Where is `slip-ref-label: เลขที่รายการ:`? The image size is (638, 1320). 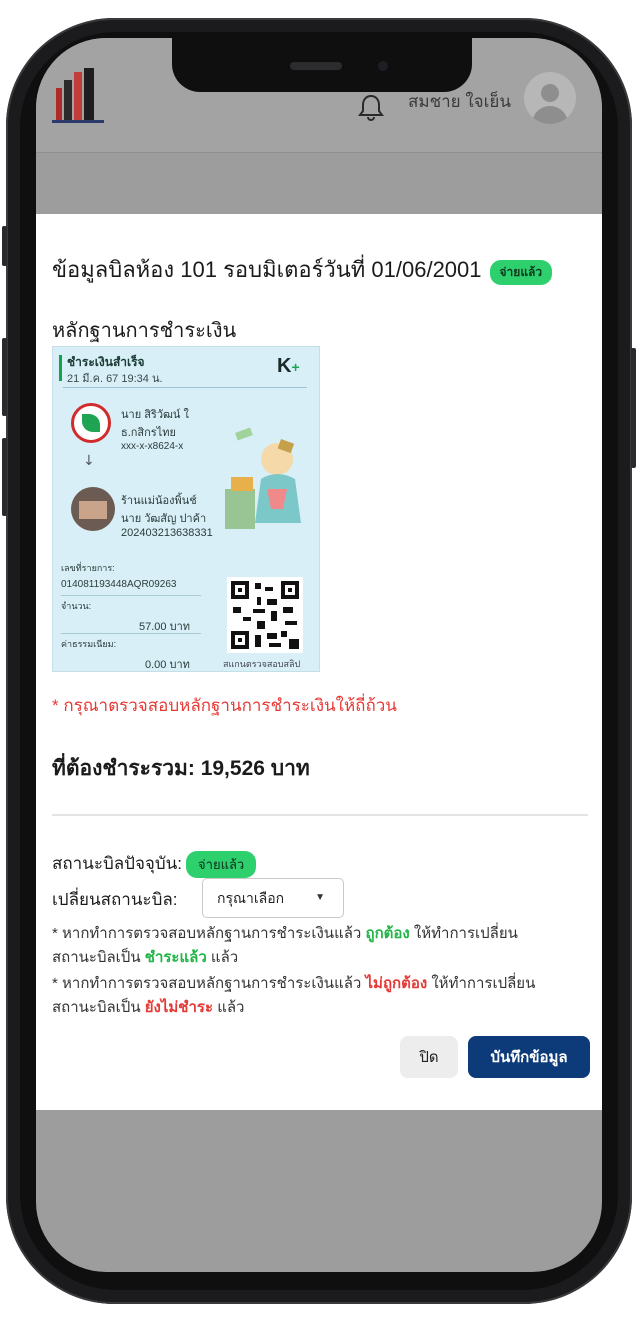
slip-ref-label: เลขที่รายการ: is located at coordinates (88, 568).